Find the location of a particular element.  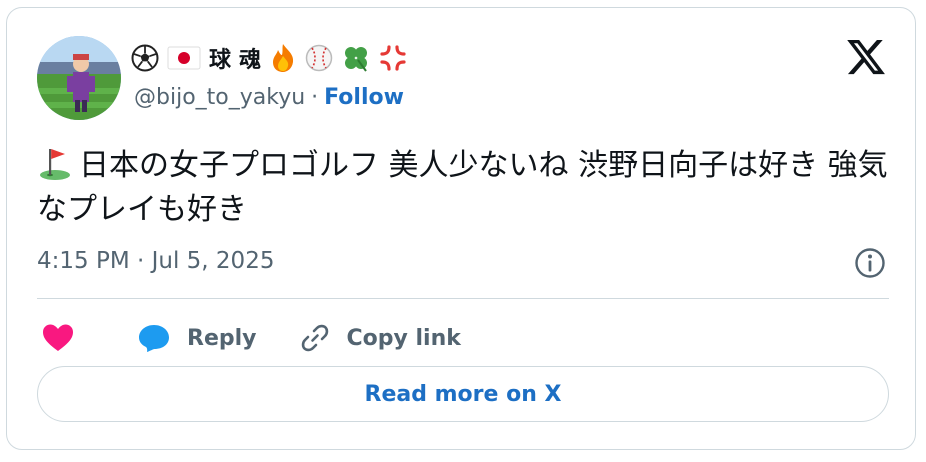

avatar is located at coordinates (79, 78).